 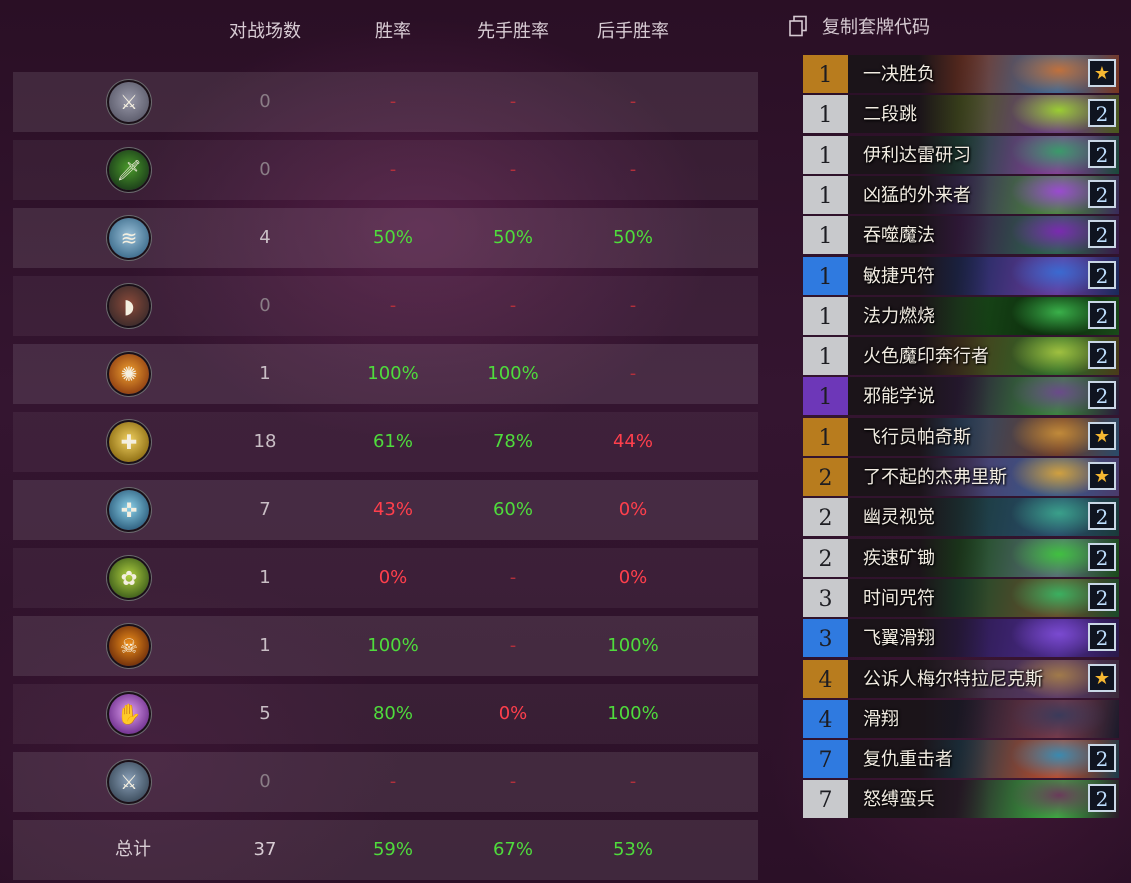 I want to click on card-cost: 7, so click(x=825, y=759).